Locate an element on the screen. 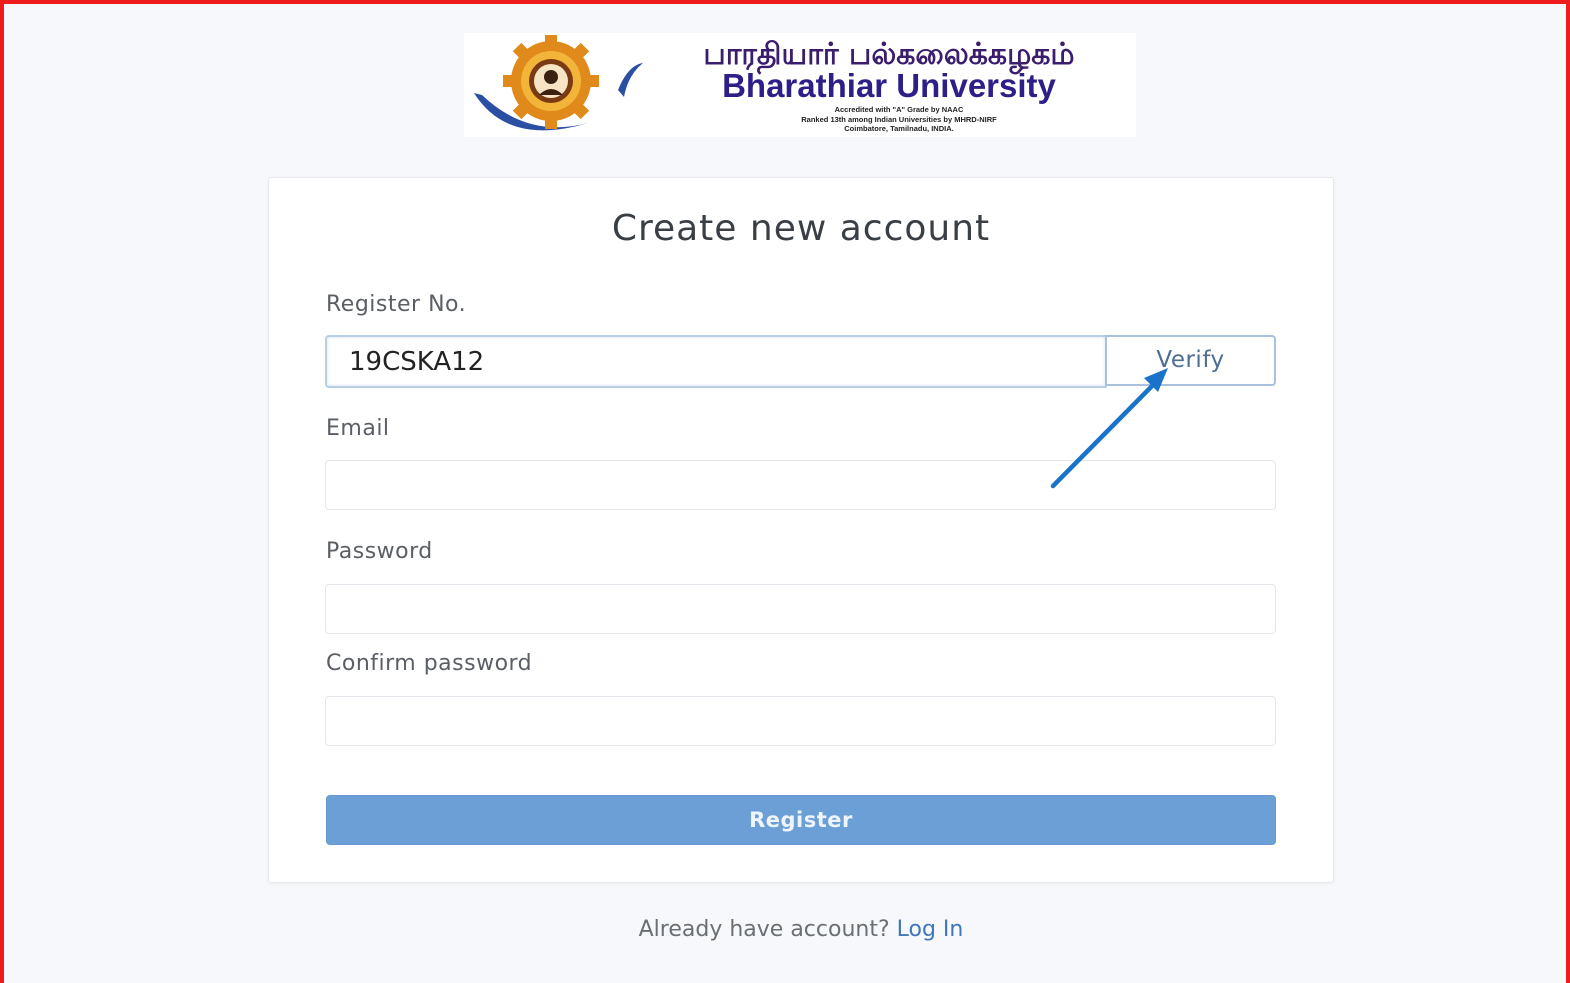  footer-login-prompt: Already have account? Log In is located at coordinates (785, 929).